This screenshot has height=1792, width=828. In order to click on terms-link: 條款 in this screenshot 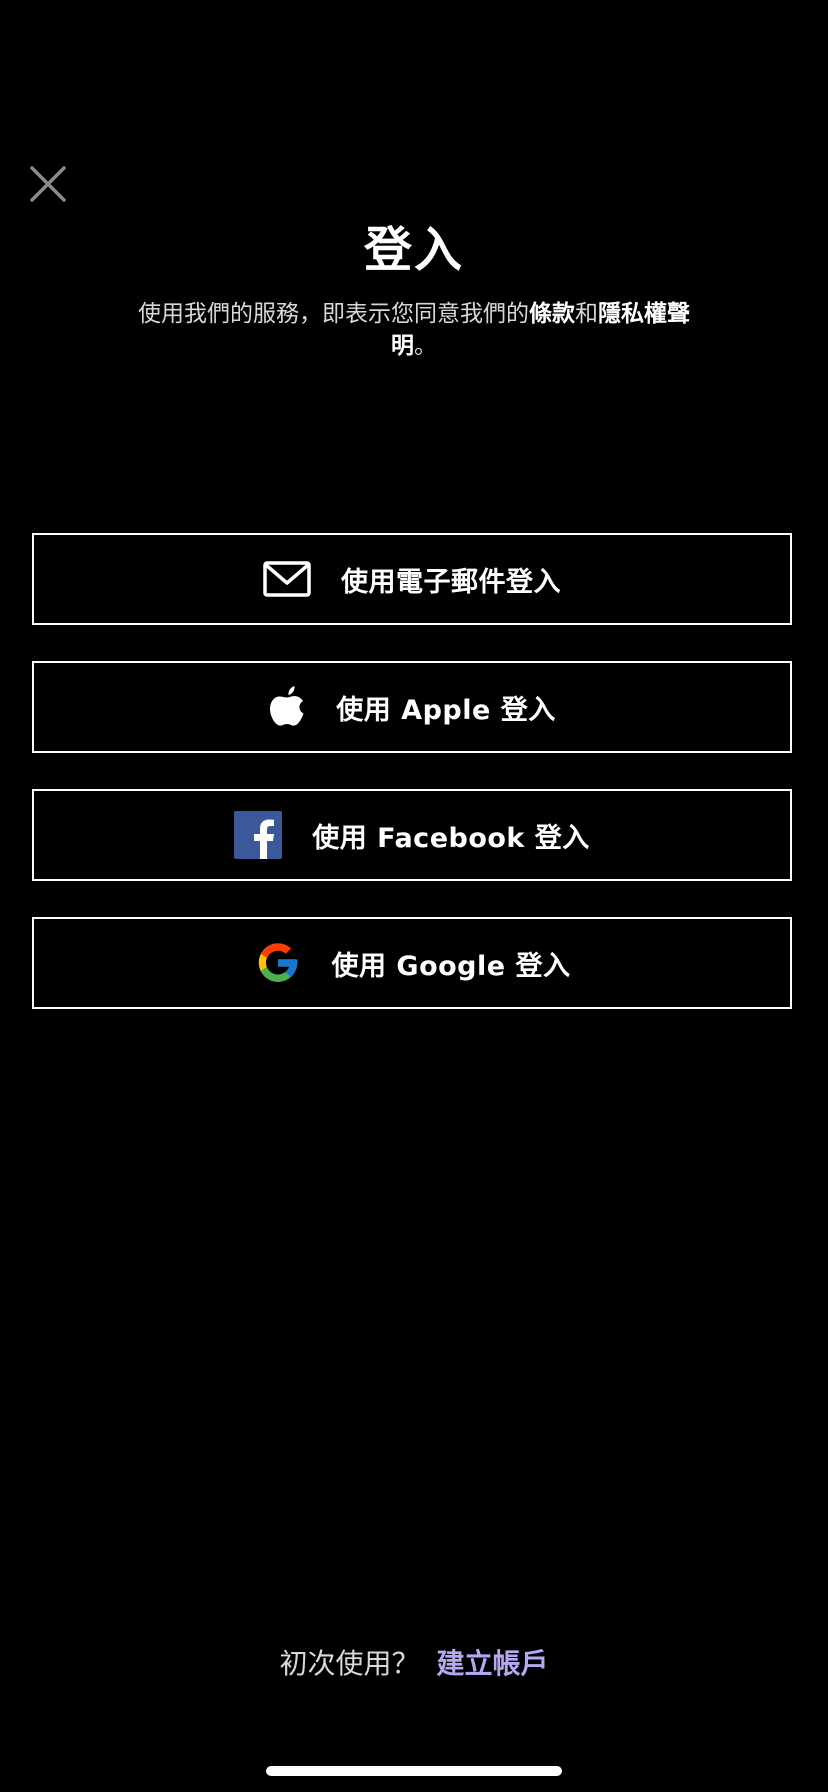, I will do `click(552, 314)`.